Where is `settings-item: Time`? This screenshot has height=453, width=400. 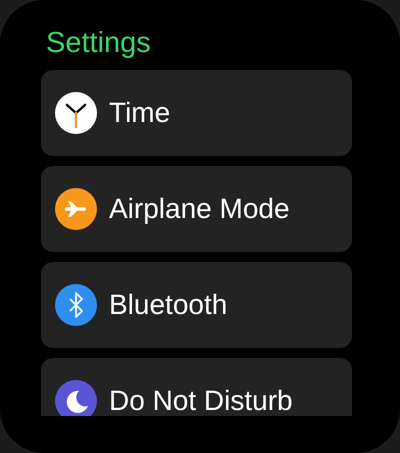
settings-item: Time is located at coordinates (196, 113).